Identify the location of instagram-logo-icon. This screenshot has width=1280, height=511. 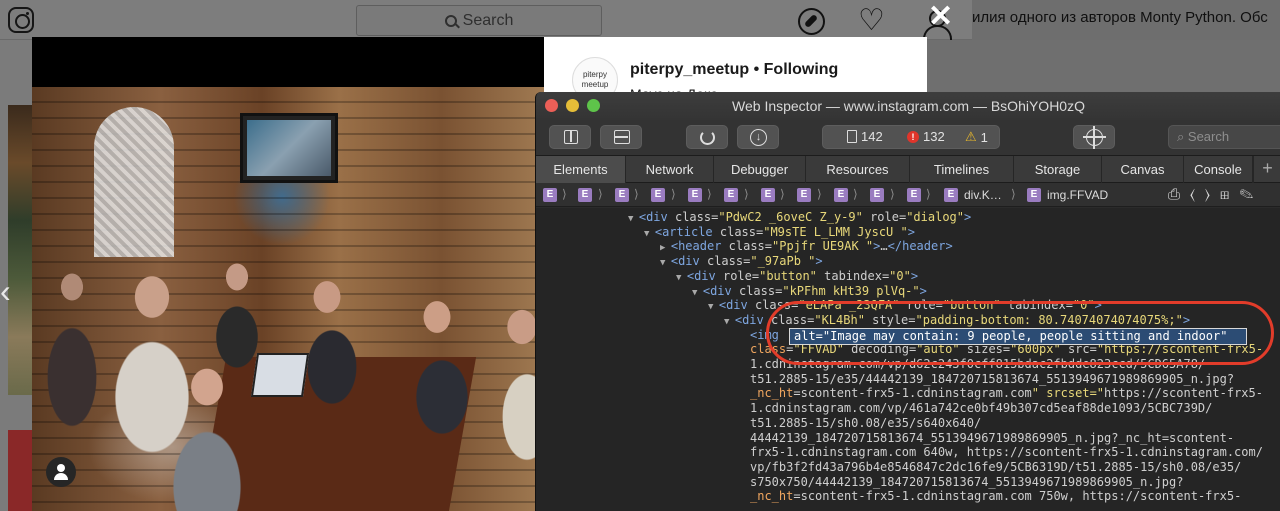
(21, 20).